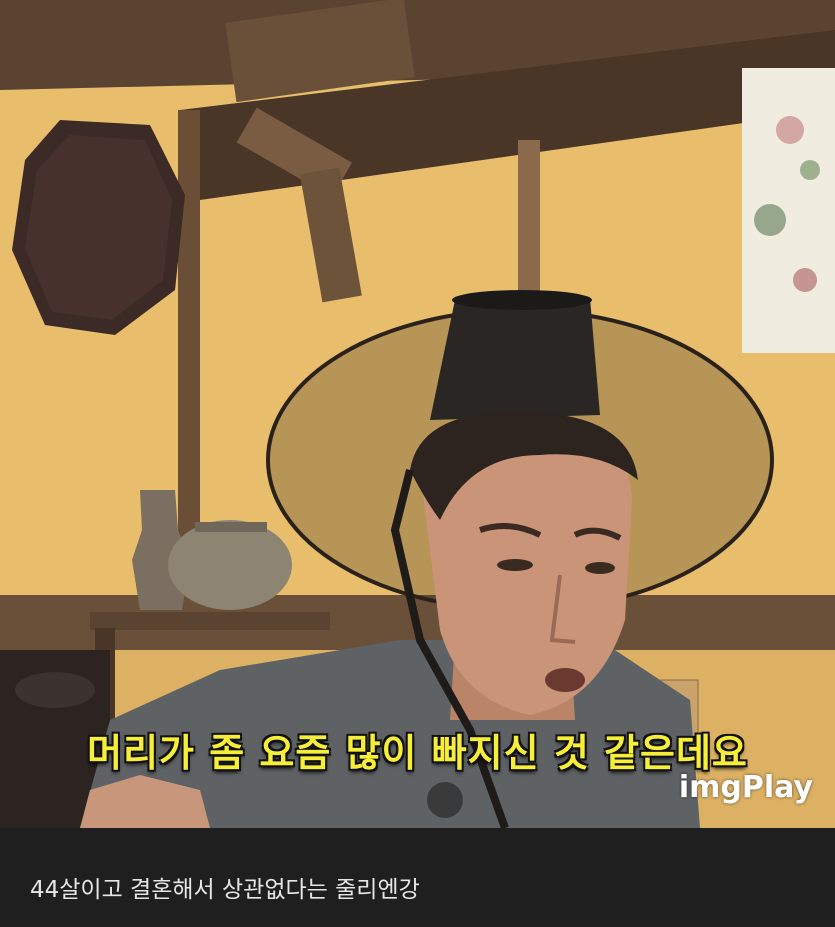 The height and width of the screenshot is (927, 835). I want to click on caption-bar: 44살이고 결혼해서 상관없다는 줄리엔강, so click(417, 877).